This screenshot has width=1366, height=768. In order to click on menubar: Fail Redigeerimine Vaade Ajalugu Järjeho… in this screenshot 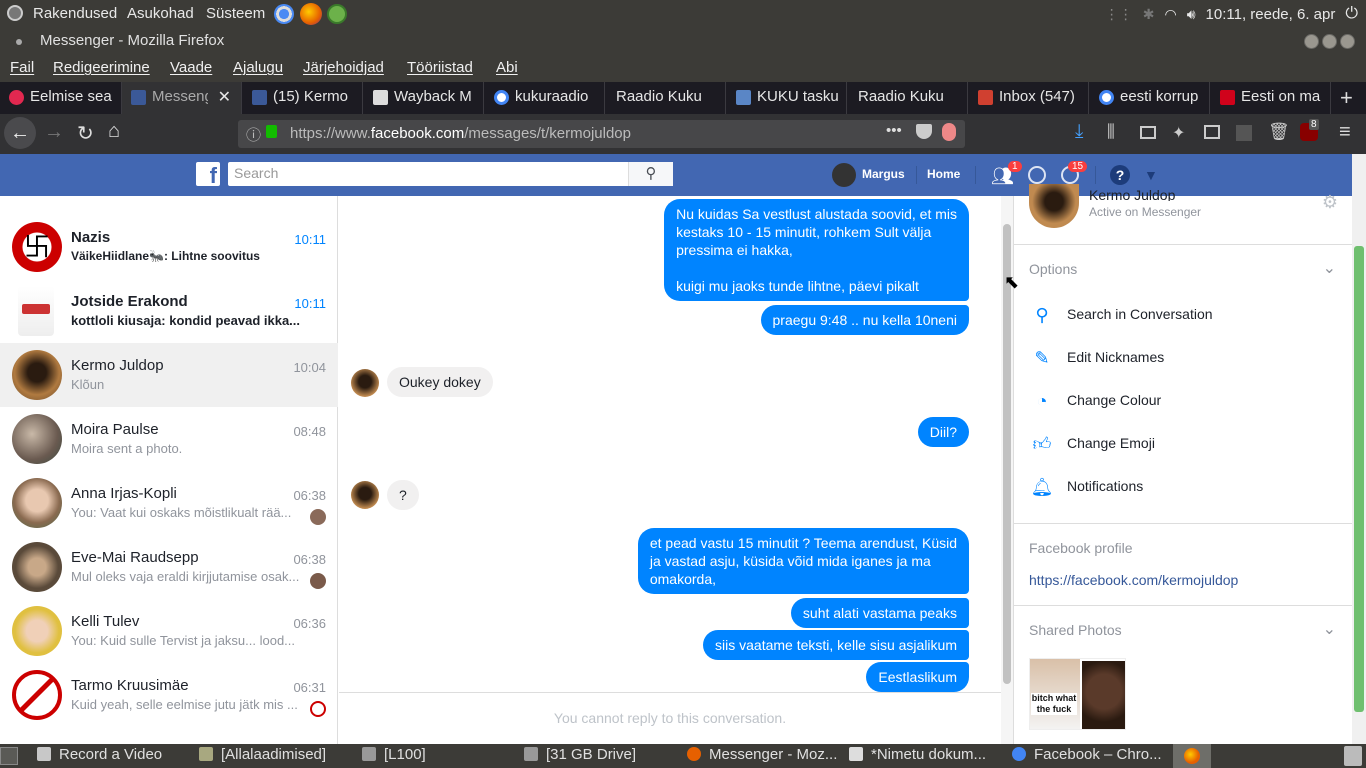, I will do `click(683, 68)`.